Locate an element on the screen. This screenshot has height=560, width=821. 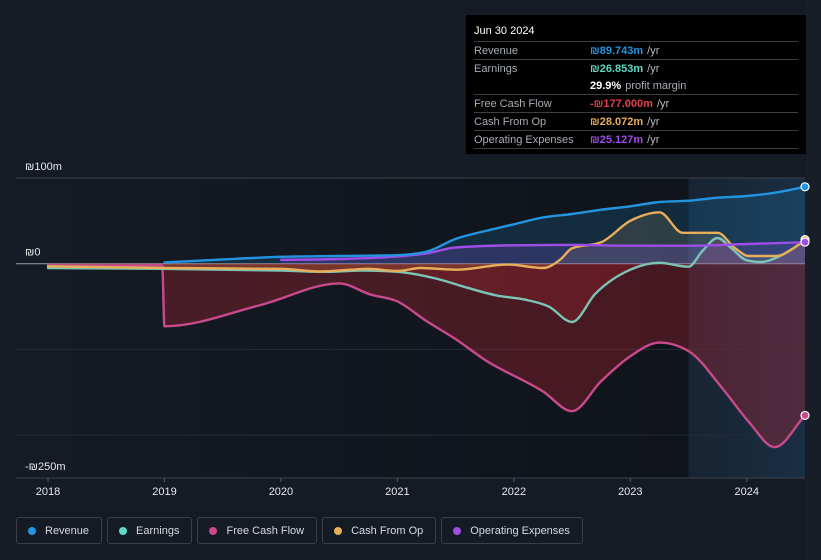
profit-margin-value: 29.9% is located at coordinates (606, 86).